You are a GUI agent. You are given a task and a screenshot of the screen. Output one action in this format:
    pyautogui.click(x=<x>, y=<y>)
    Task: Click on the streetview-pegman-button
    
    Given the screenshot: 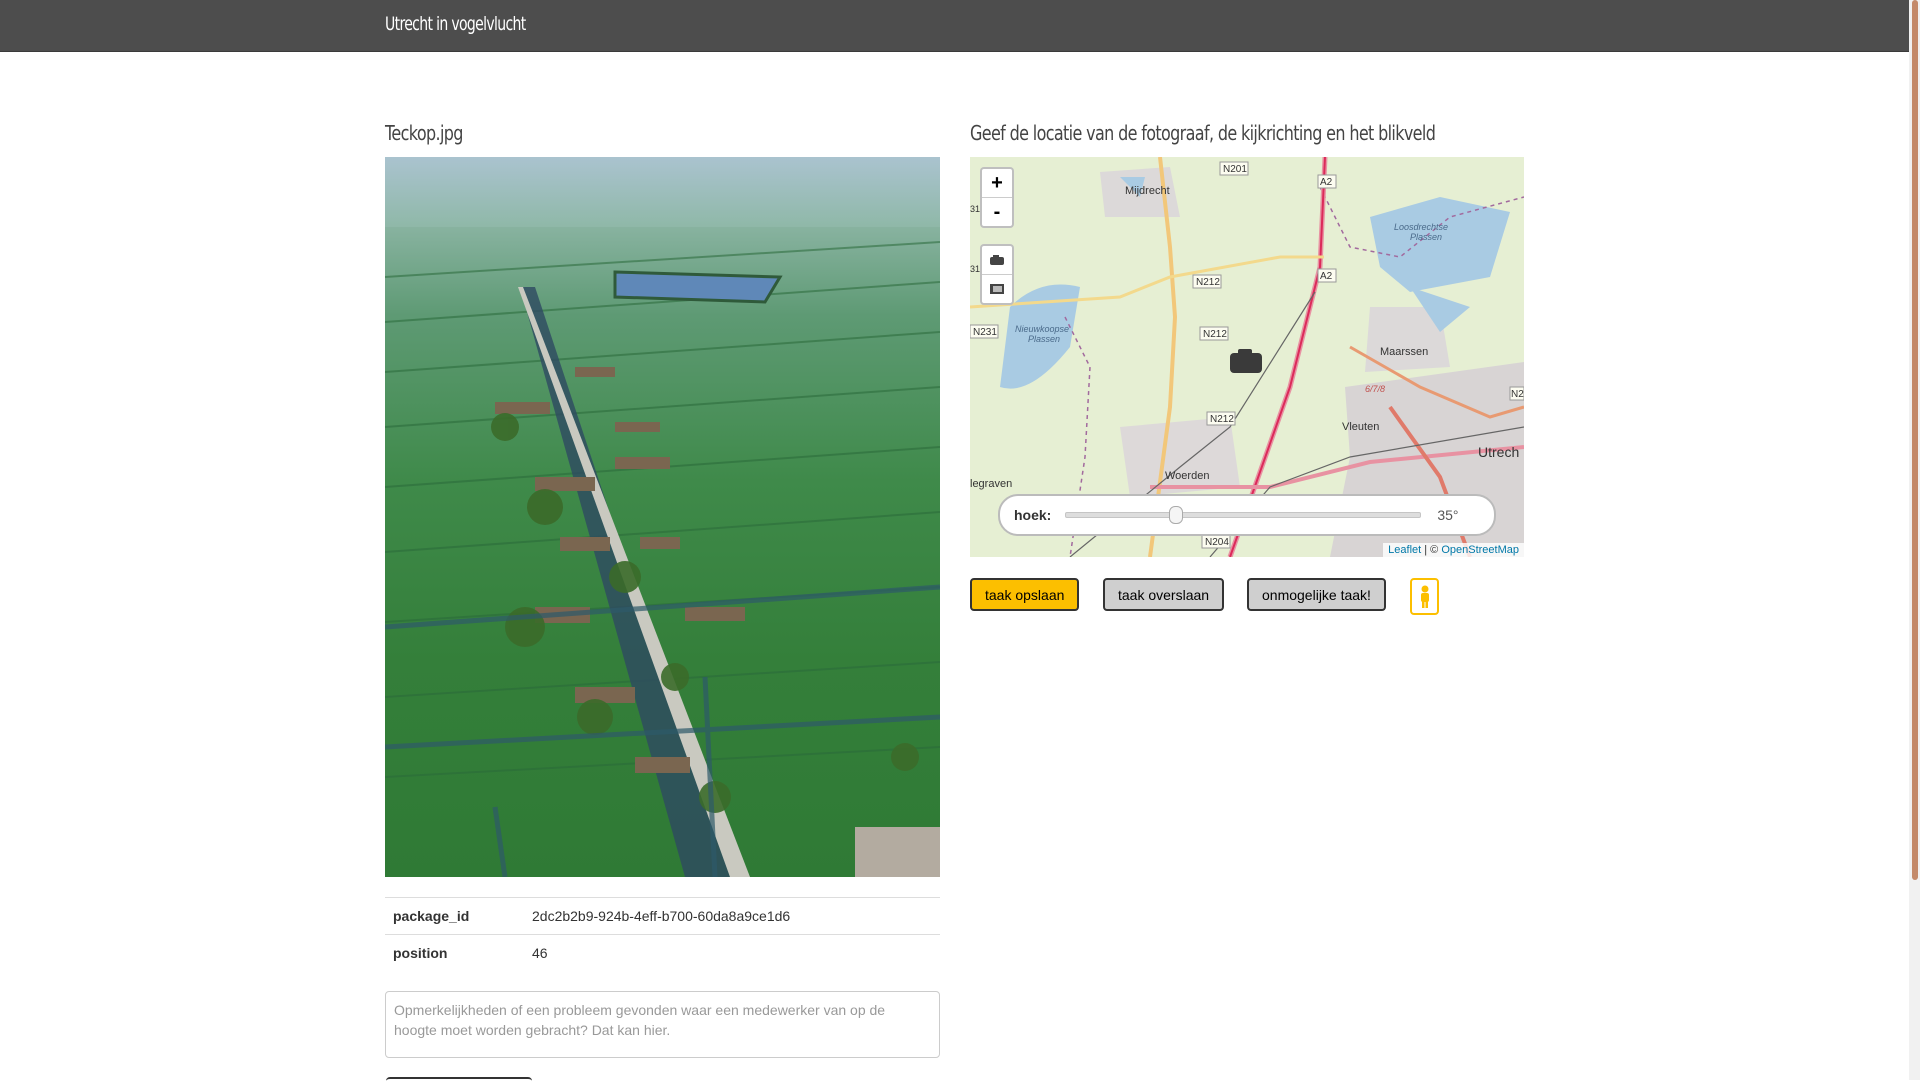 What is the action you would take?
    pyautogui.click(x=1424, y=596)
    